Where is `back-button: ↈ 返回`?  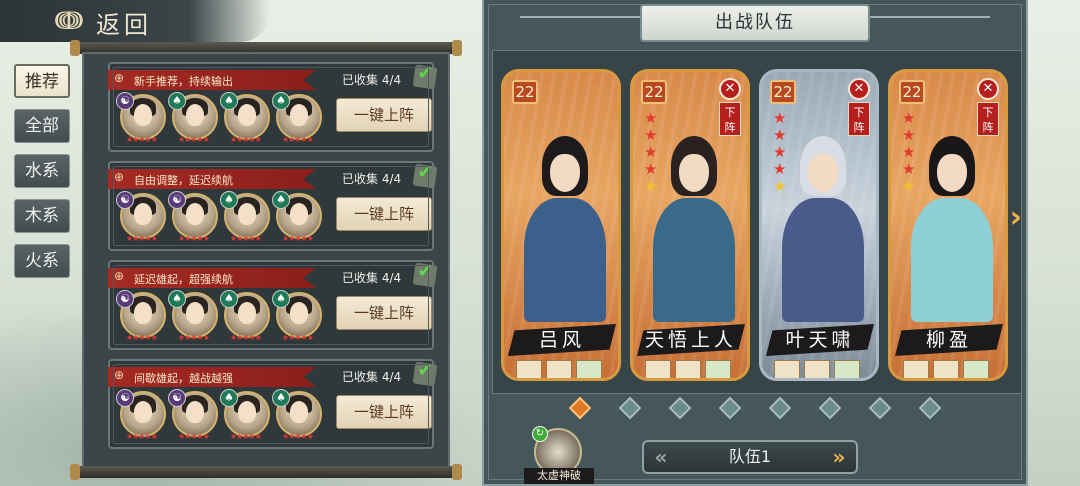 back-button: ↈ 返回 is located at coordinates (135, 21).